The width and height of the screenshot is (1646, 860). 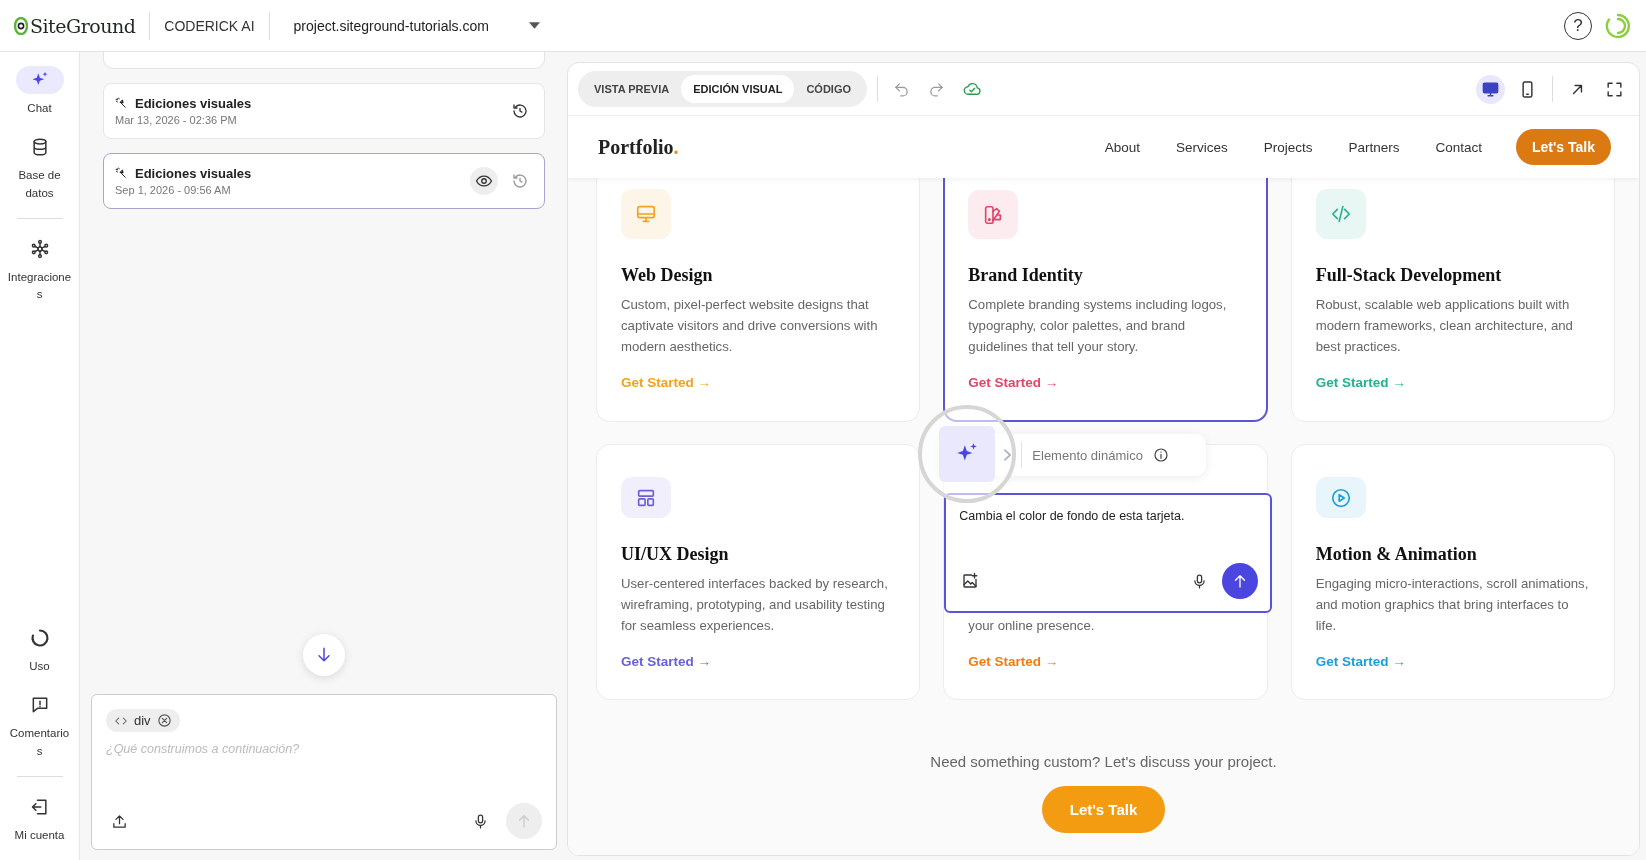 I want to click on ai-edit-button, so click(x=967, y=454).